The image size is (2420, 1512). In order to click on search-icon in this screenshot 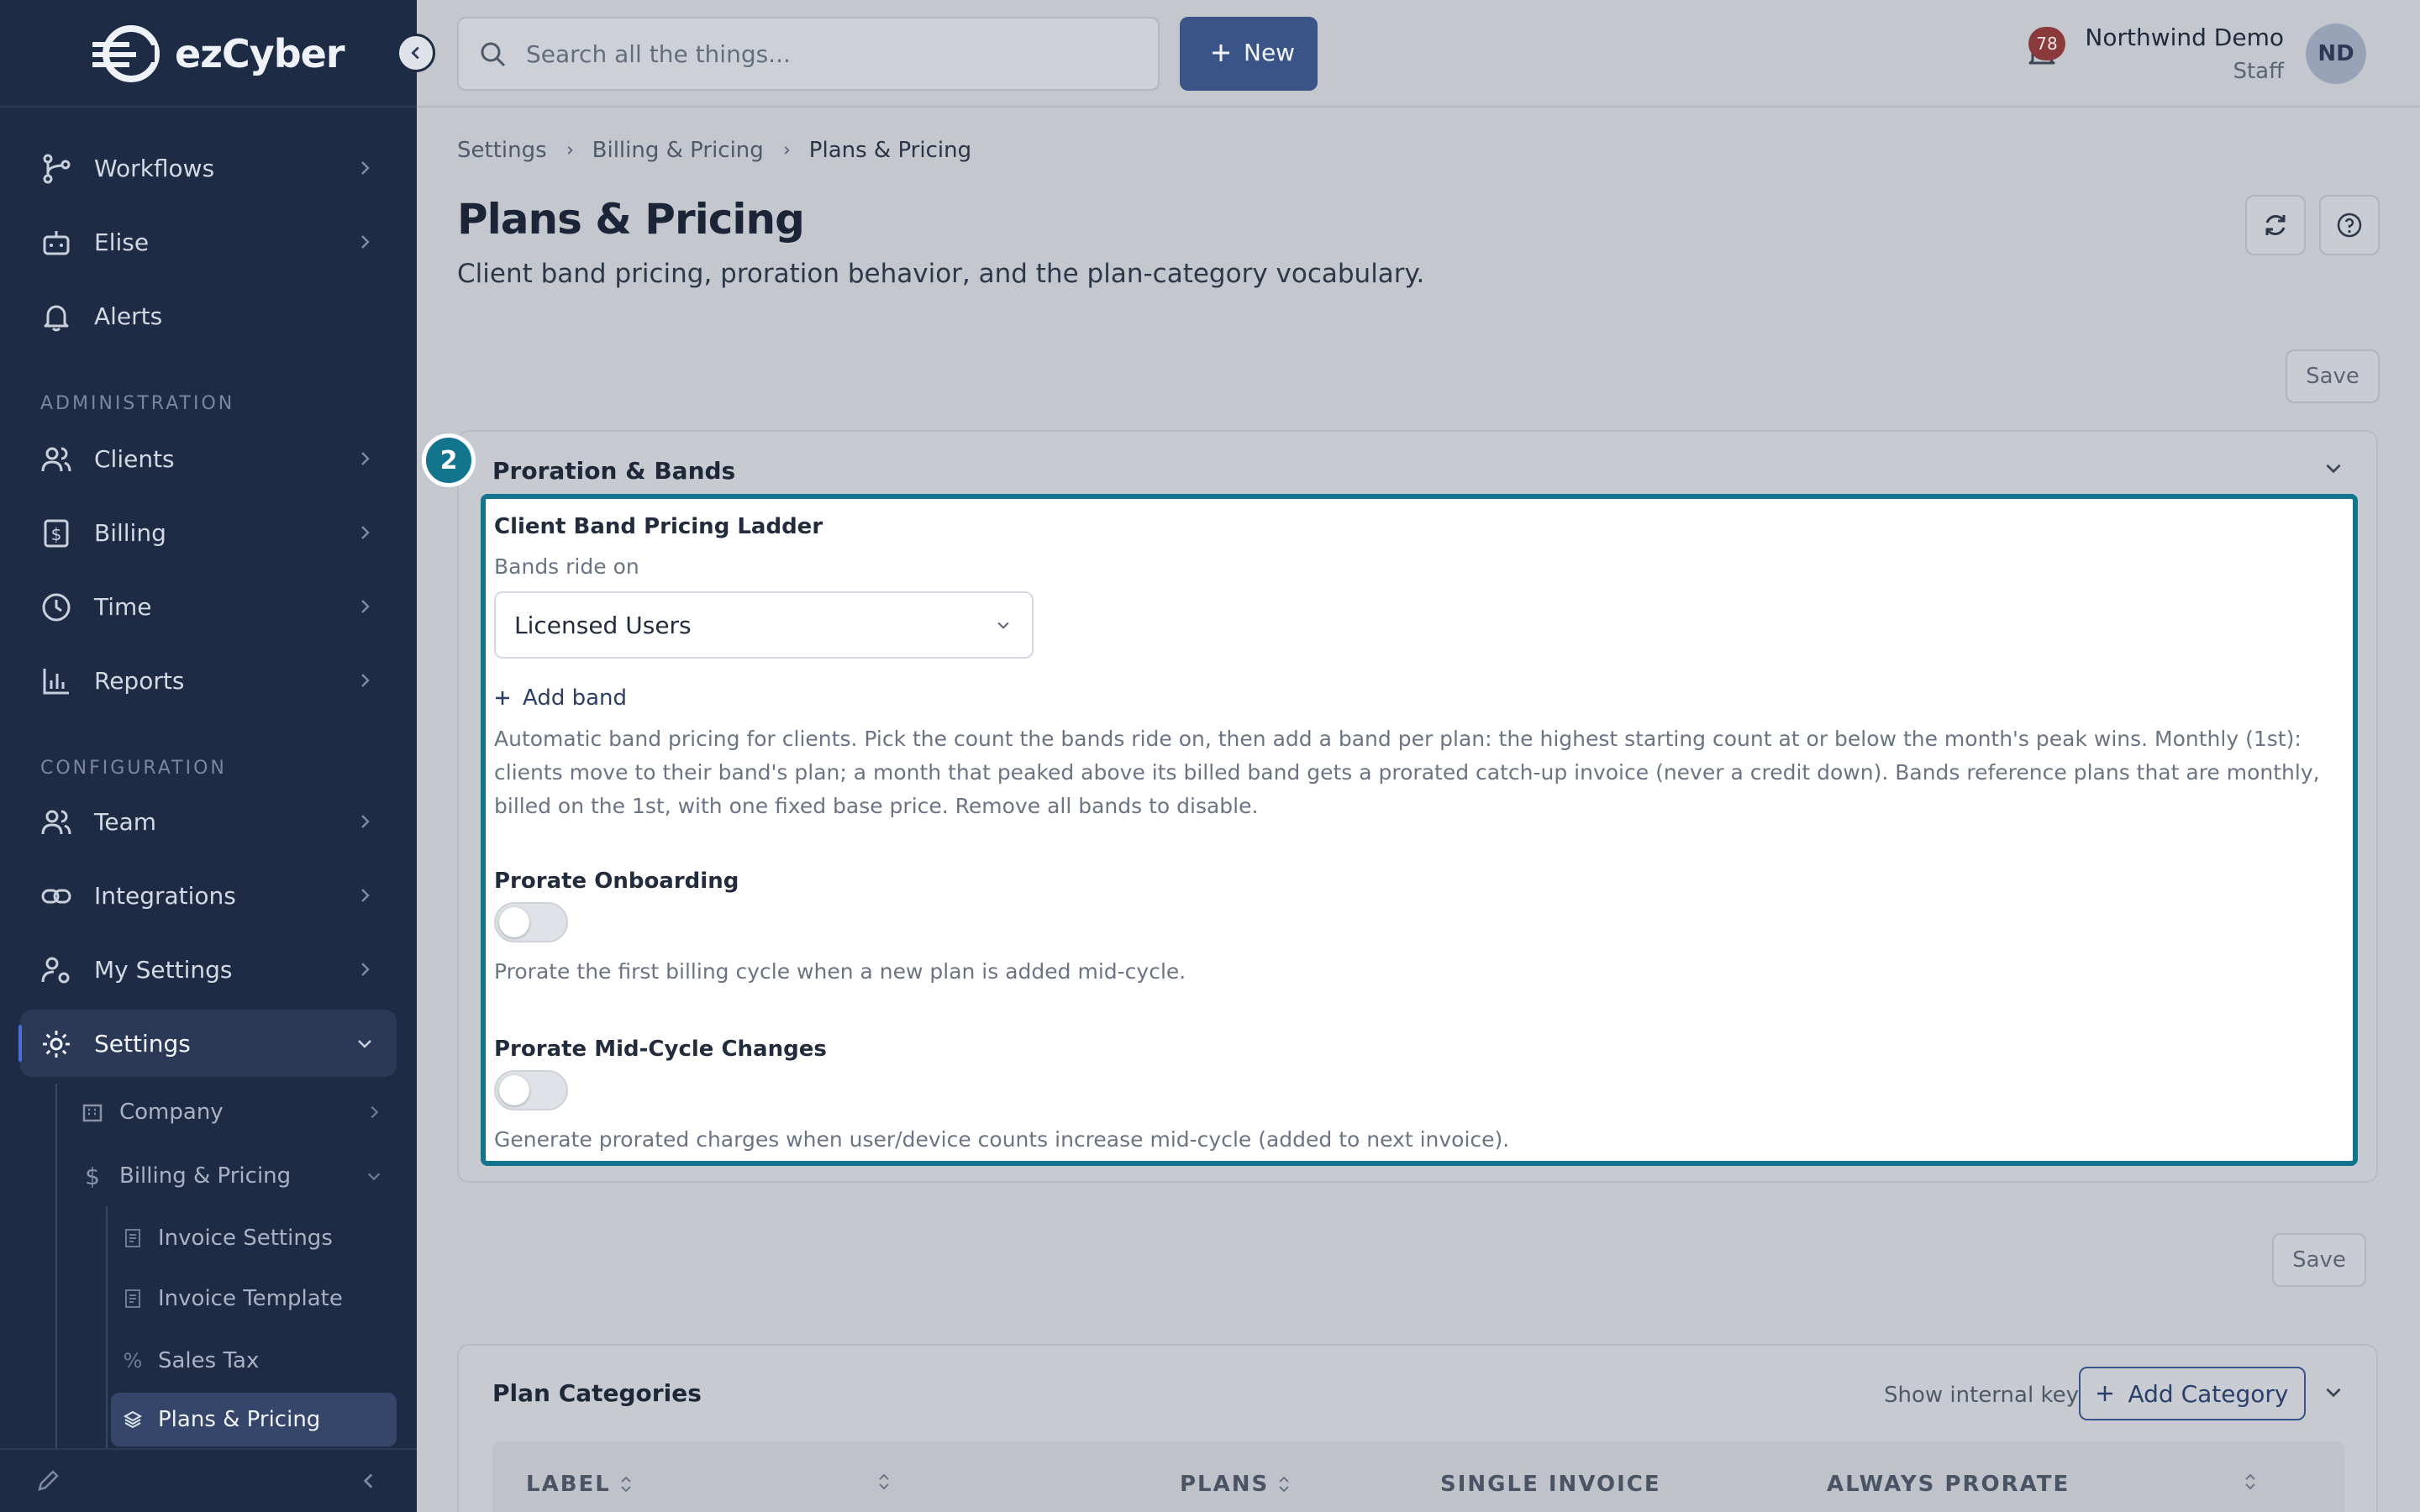, I will do `click(494, 54)`.